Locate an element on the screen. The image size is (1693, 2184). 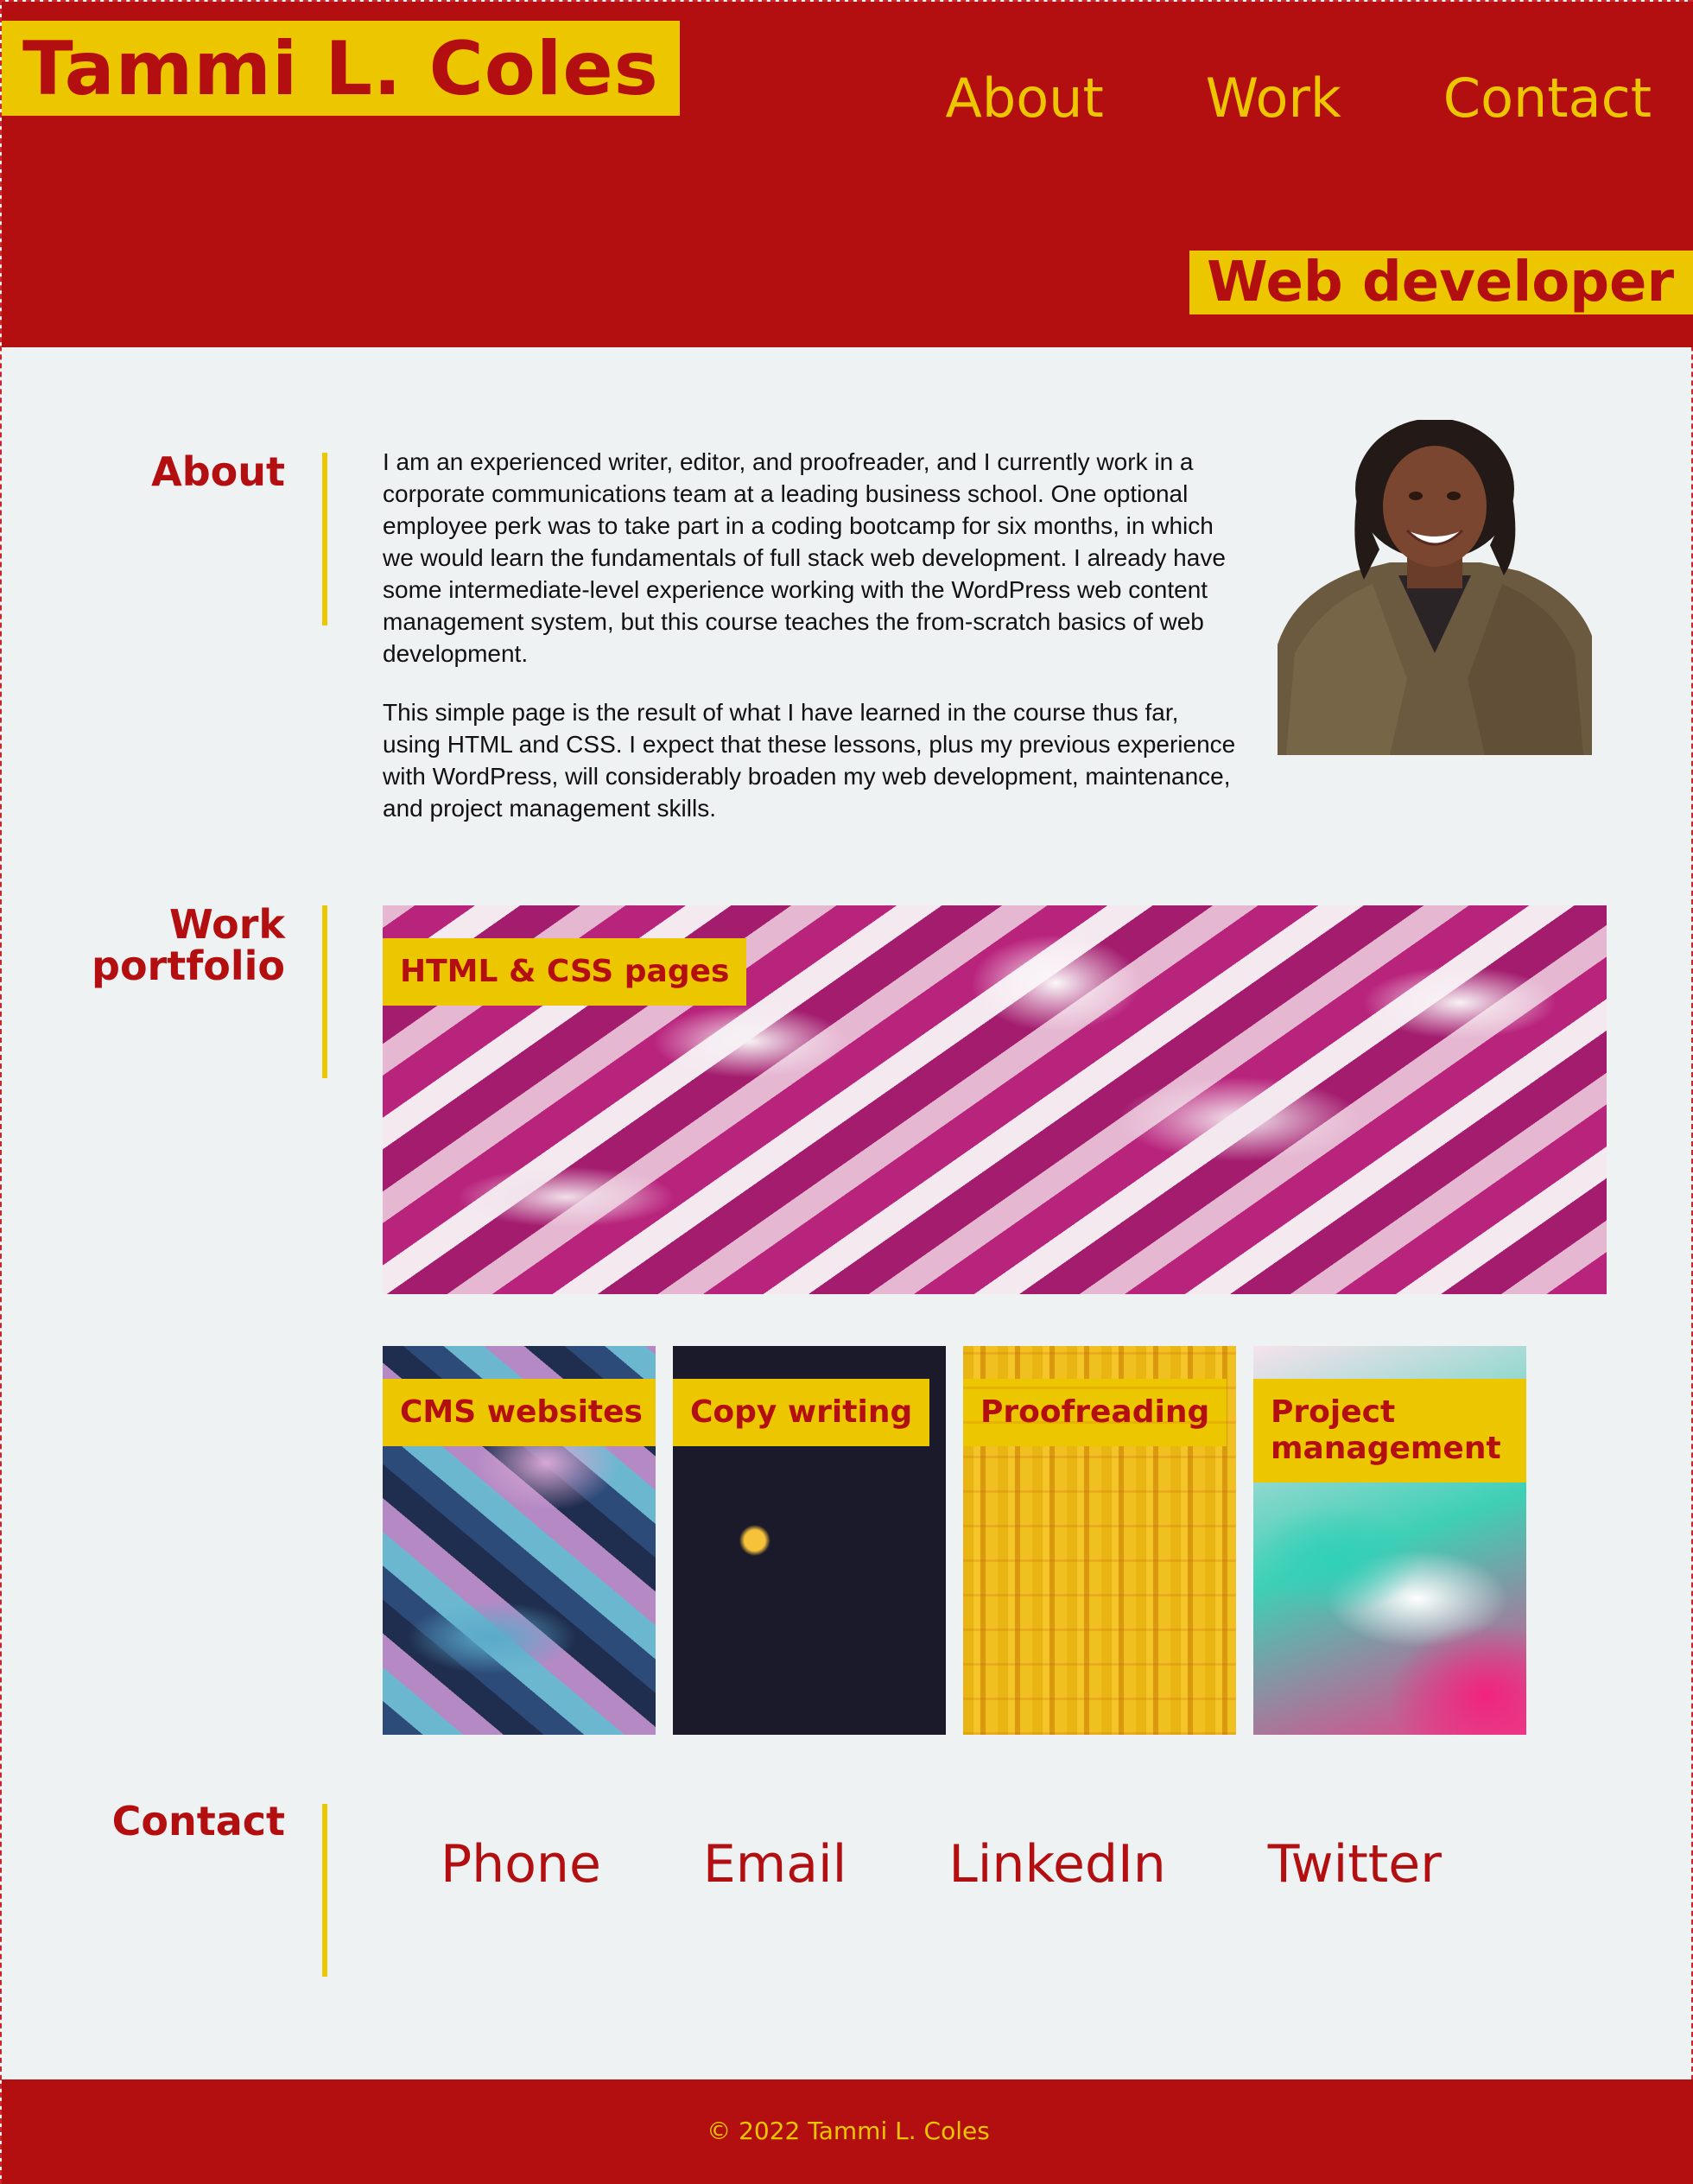
portfolio-tile-label: Proofreading is located at coordinates (1095, 1413).